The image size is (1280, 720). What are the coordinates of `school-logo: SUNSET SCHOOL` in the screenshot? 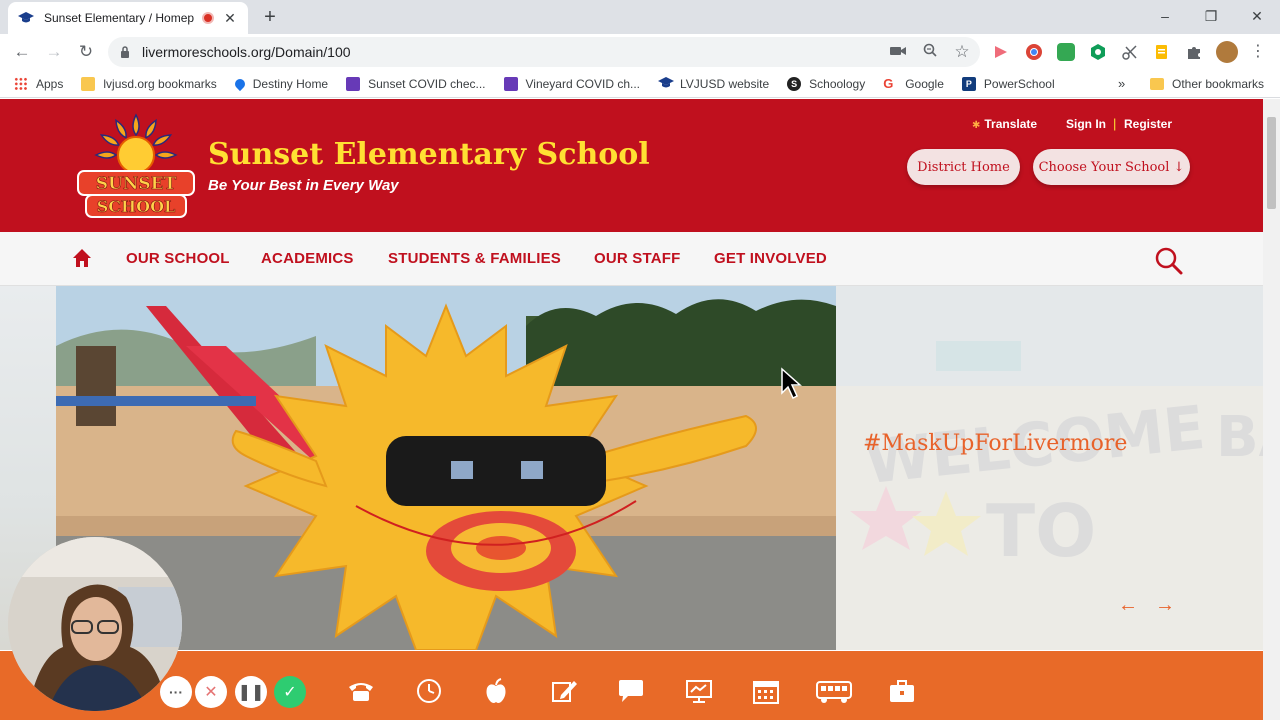 It's located at (136, 166).